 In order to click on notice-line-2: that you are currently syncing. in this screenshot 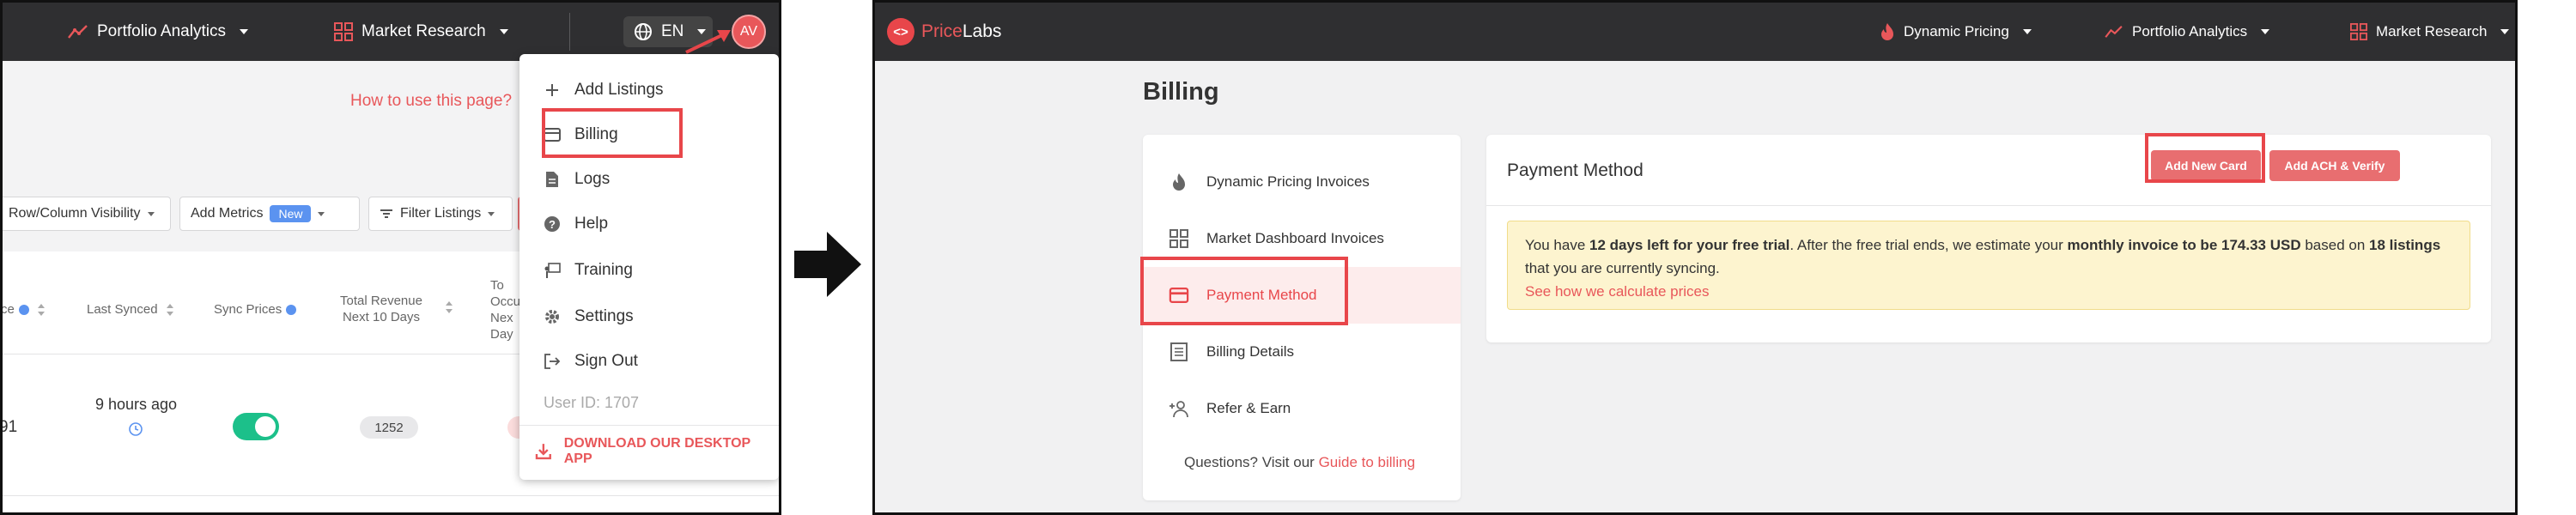, I will do `click(1623, 268)`.